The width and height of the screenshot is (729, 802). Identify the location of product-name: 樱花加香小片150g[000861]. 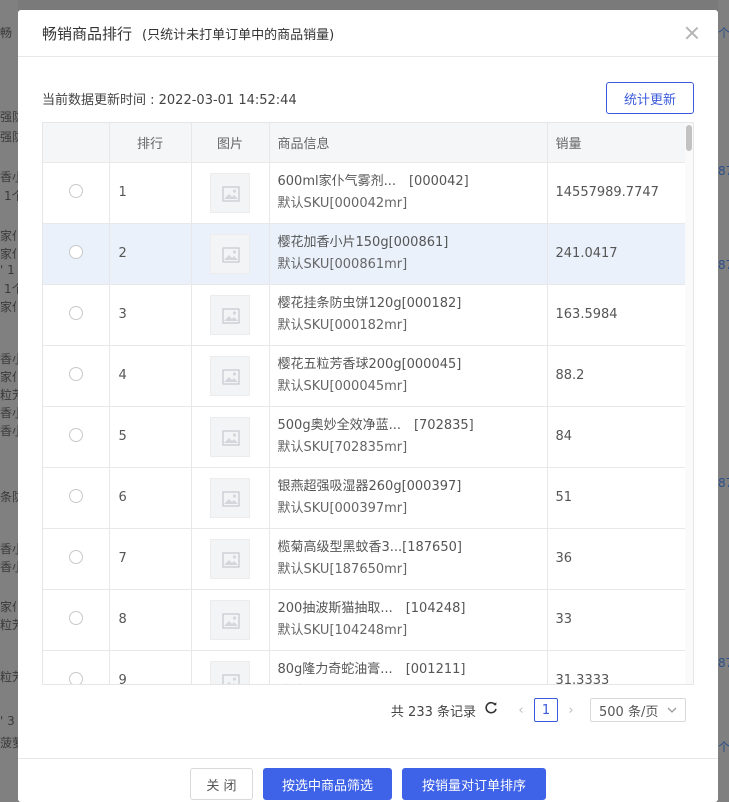
(363, 242).